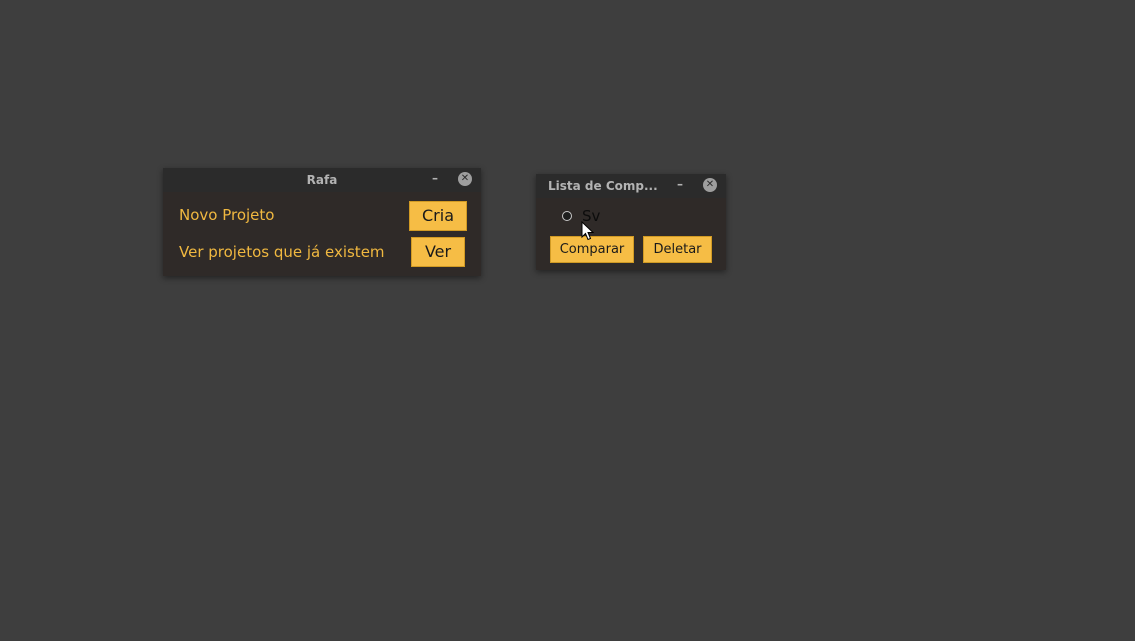 Image resolution: width=1135 pixels, height=641 pixels. Describe the element at coordinates (588, 231) in the screenshot. I see `mouse-pointer-icon` at that location.